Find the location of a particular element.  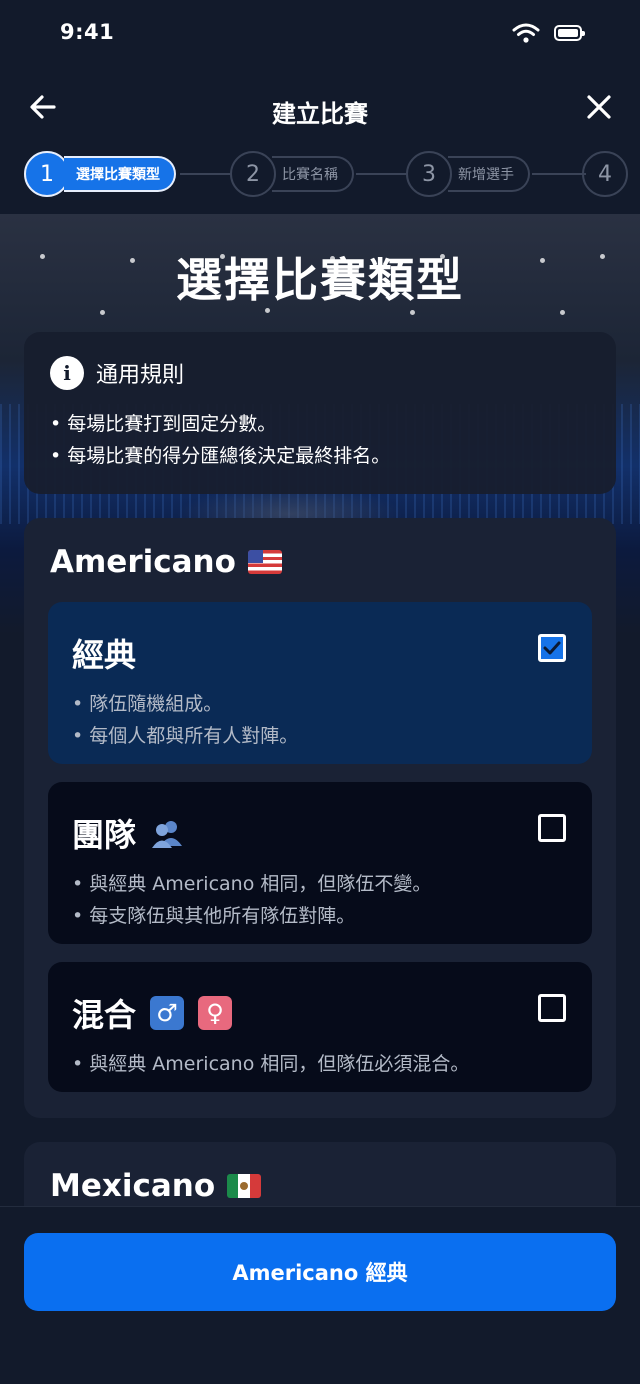

option-desc-item: 與經典 Americano 相同，但隊伍必須混合。 is located at coordinates (320, 1064).